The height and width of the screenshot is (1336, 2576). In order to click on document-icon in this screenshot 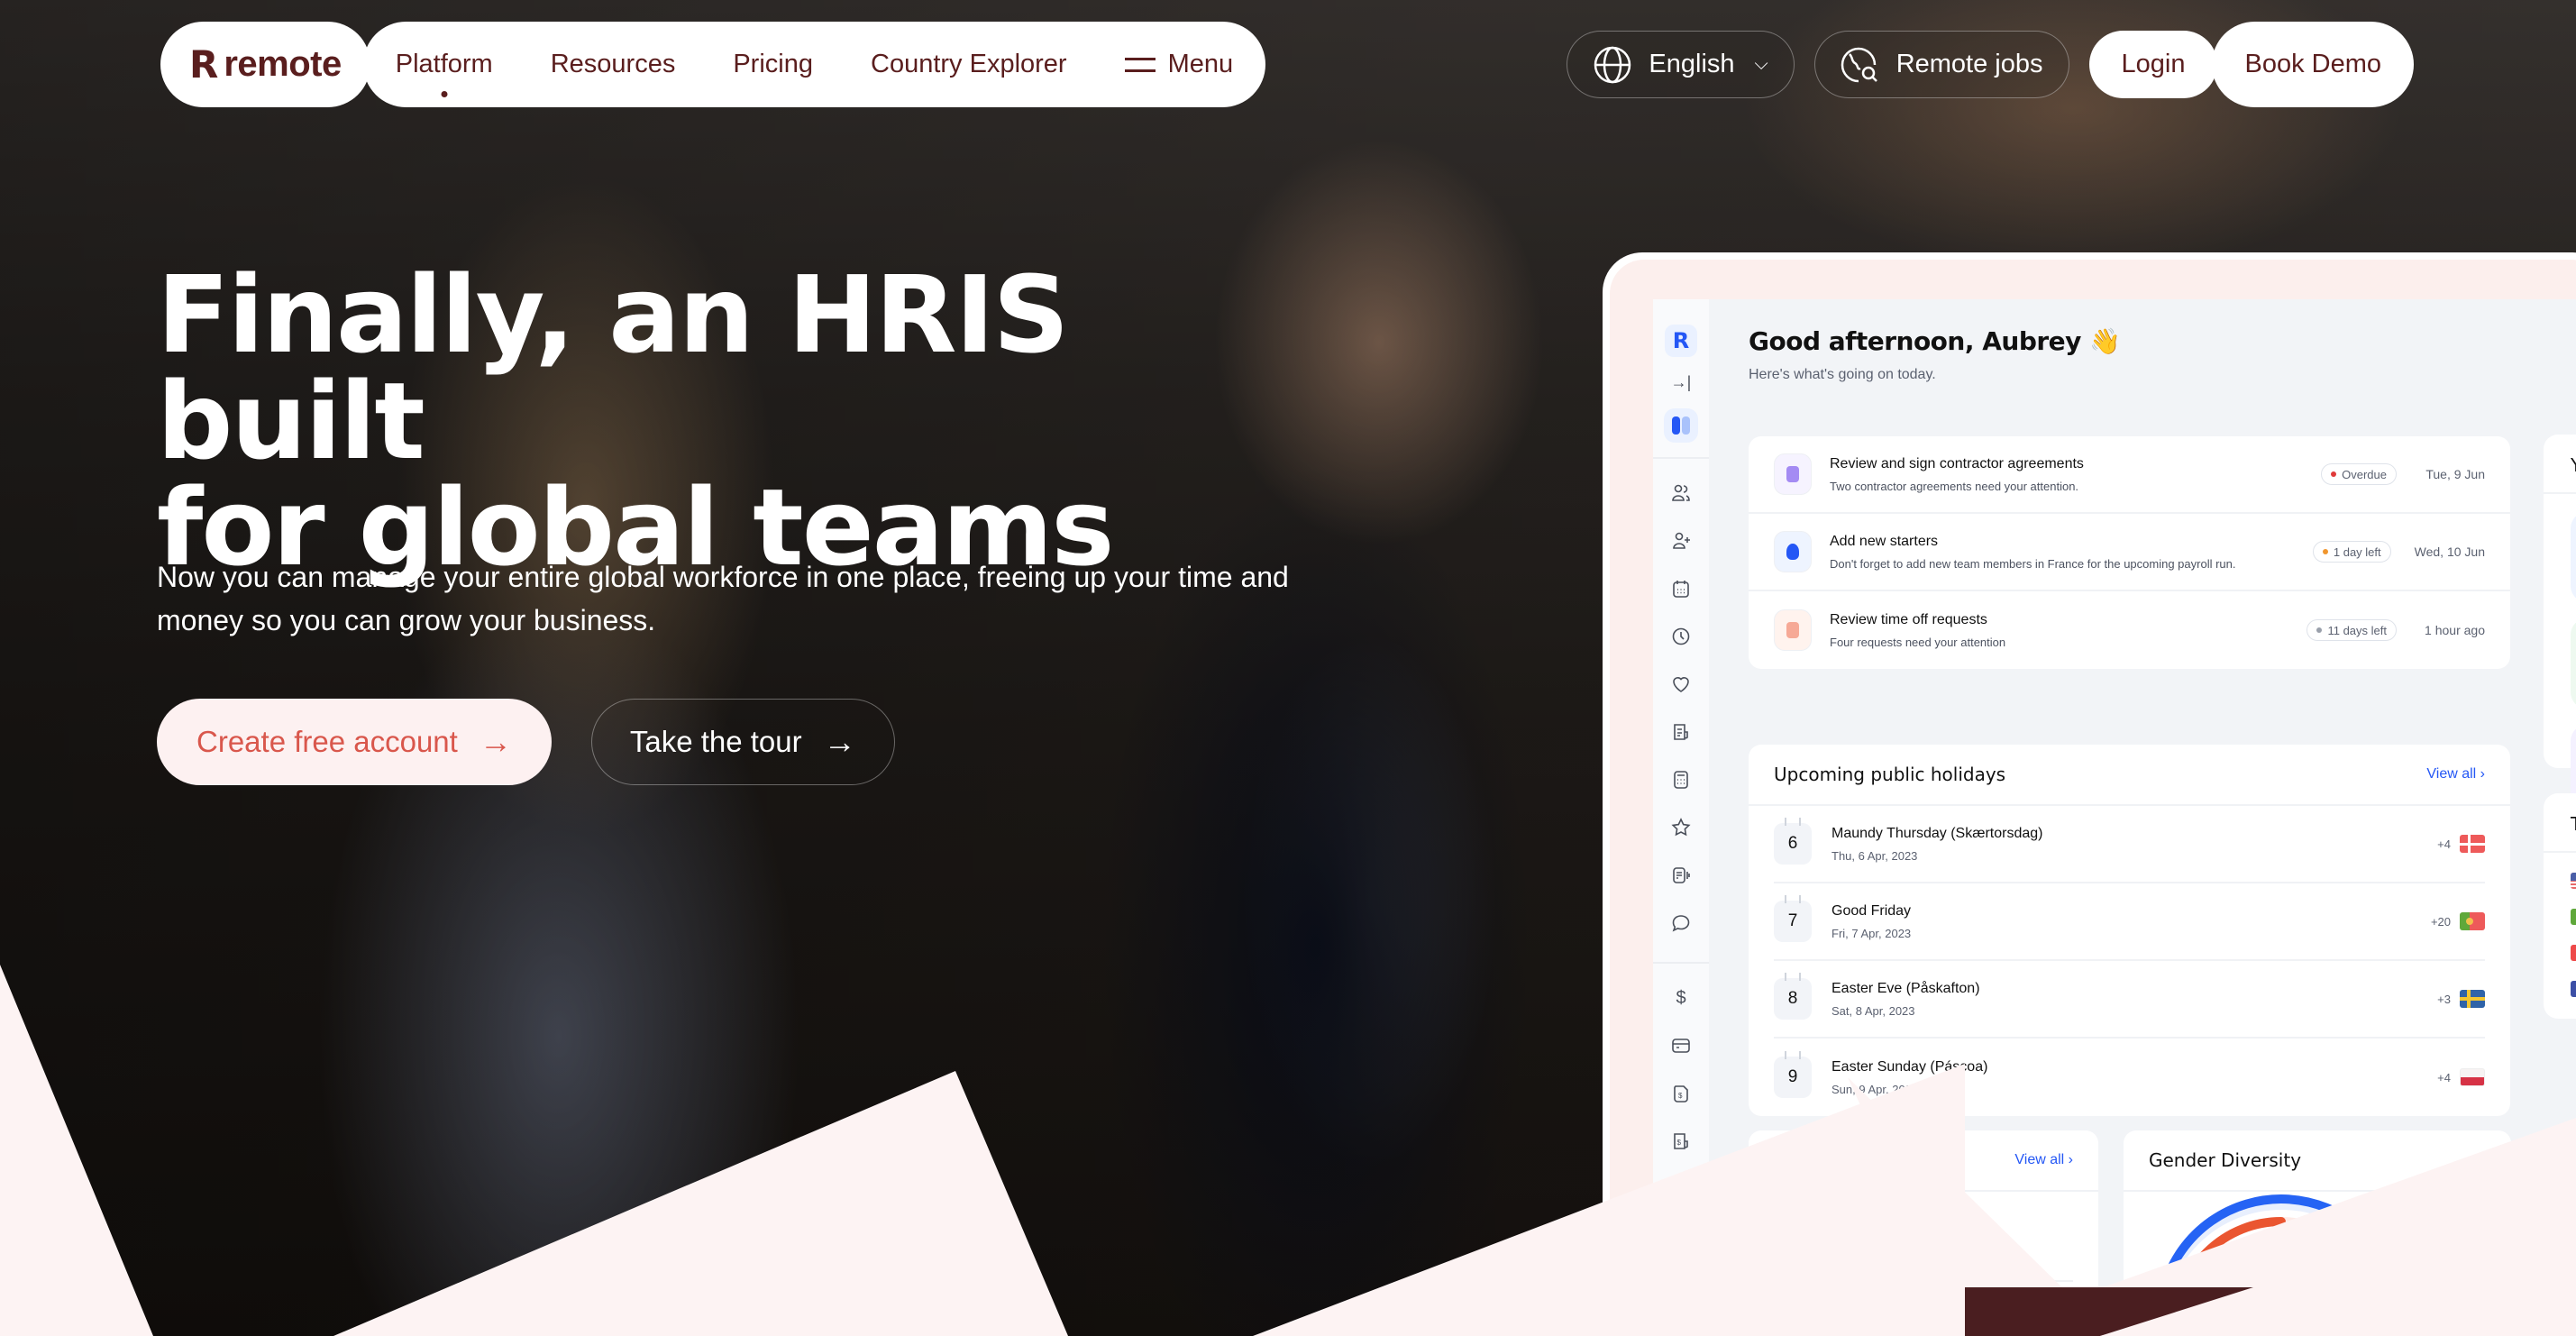, I will do `click(1681, 875)`.